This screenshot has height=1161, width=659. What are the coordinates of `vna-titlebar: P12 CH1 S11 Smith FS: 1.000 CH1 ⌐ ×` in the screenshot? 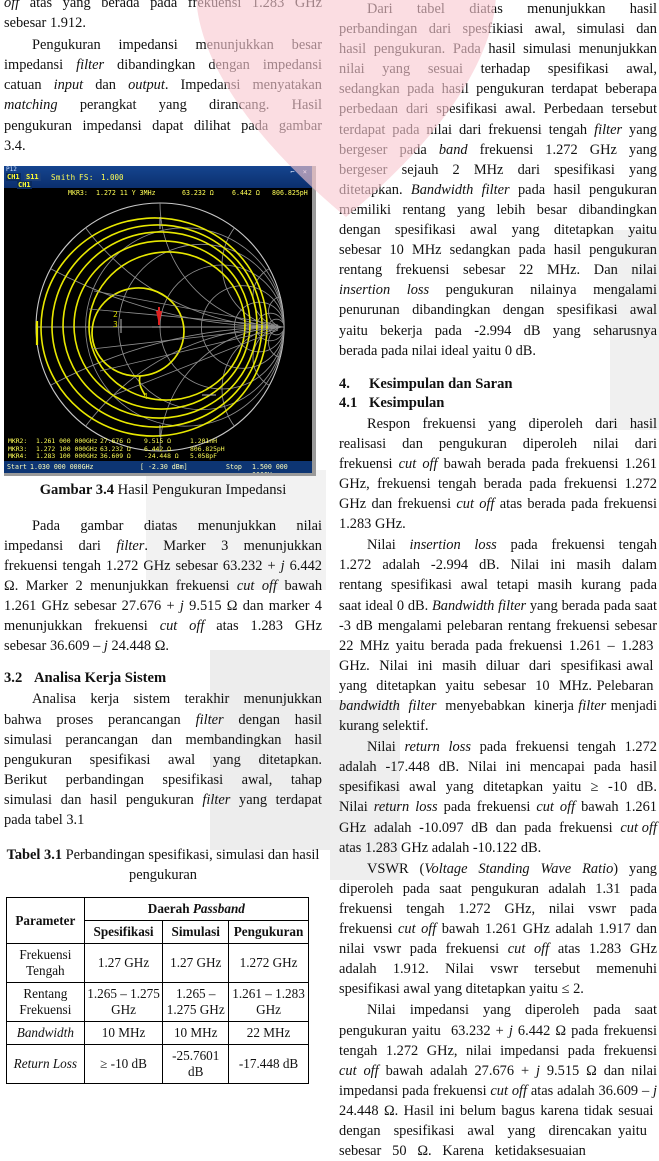 It's located at (158, 177).